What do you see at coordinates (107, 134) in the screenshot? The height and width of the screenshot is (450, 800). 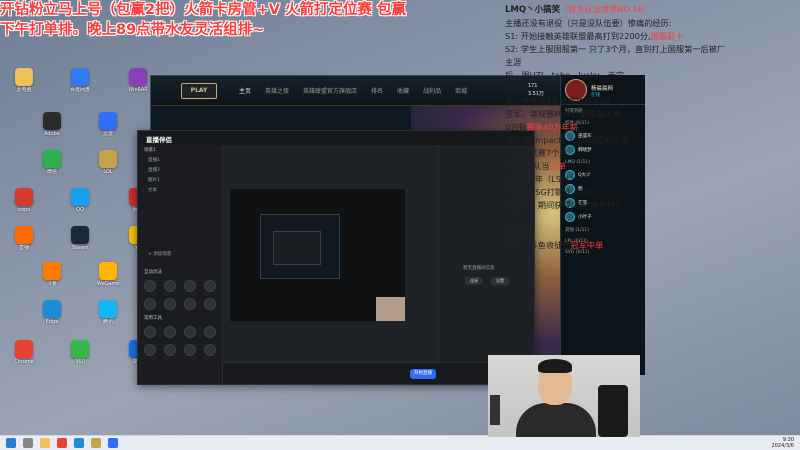 I see `desktop-icon-label: 迅雷` at bounding box center [107, 134].